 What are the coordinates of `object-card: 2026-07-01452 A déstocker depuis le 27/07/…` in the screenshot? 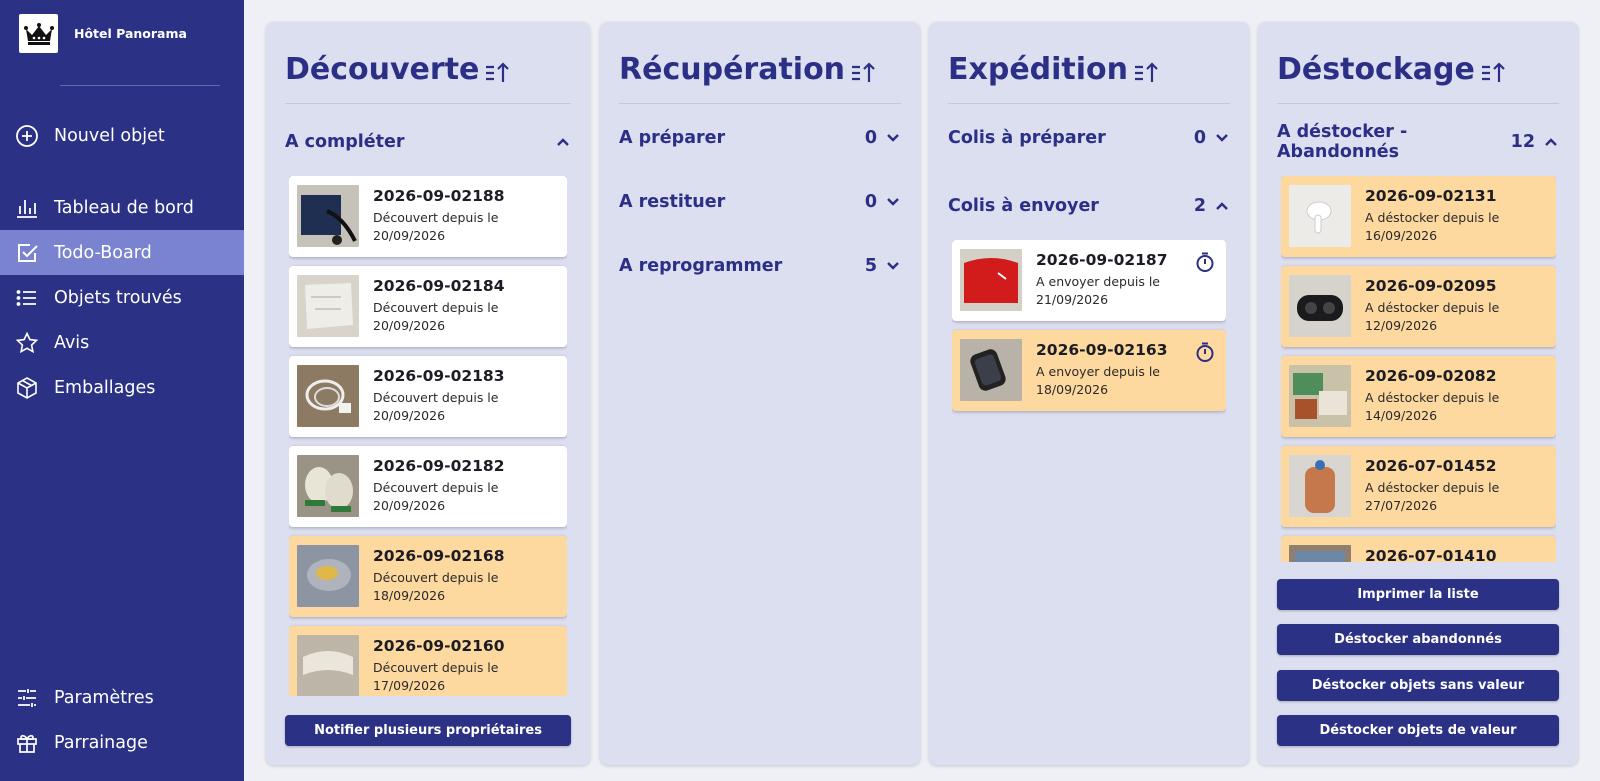 It's located at (1418, 486).